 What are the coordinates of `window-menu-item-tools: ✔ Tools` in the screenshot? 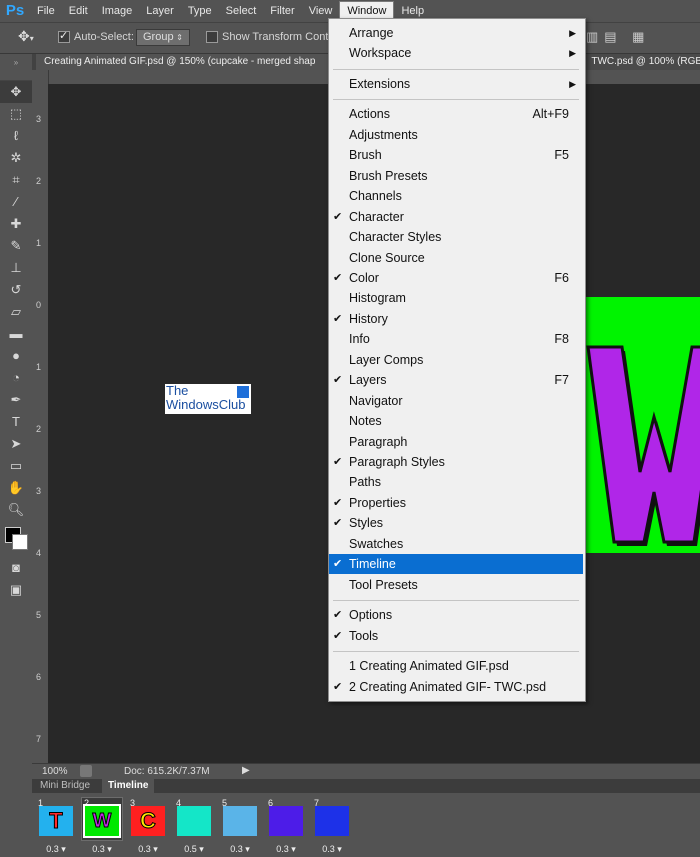 It's located at (456, 636).